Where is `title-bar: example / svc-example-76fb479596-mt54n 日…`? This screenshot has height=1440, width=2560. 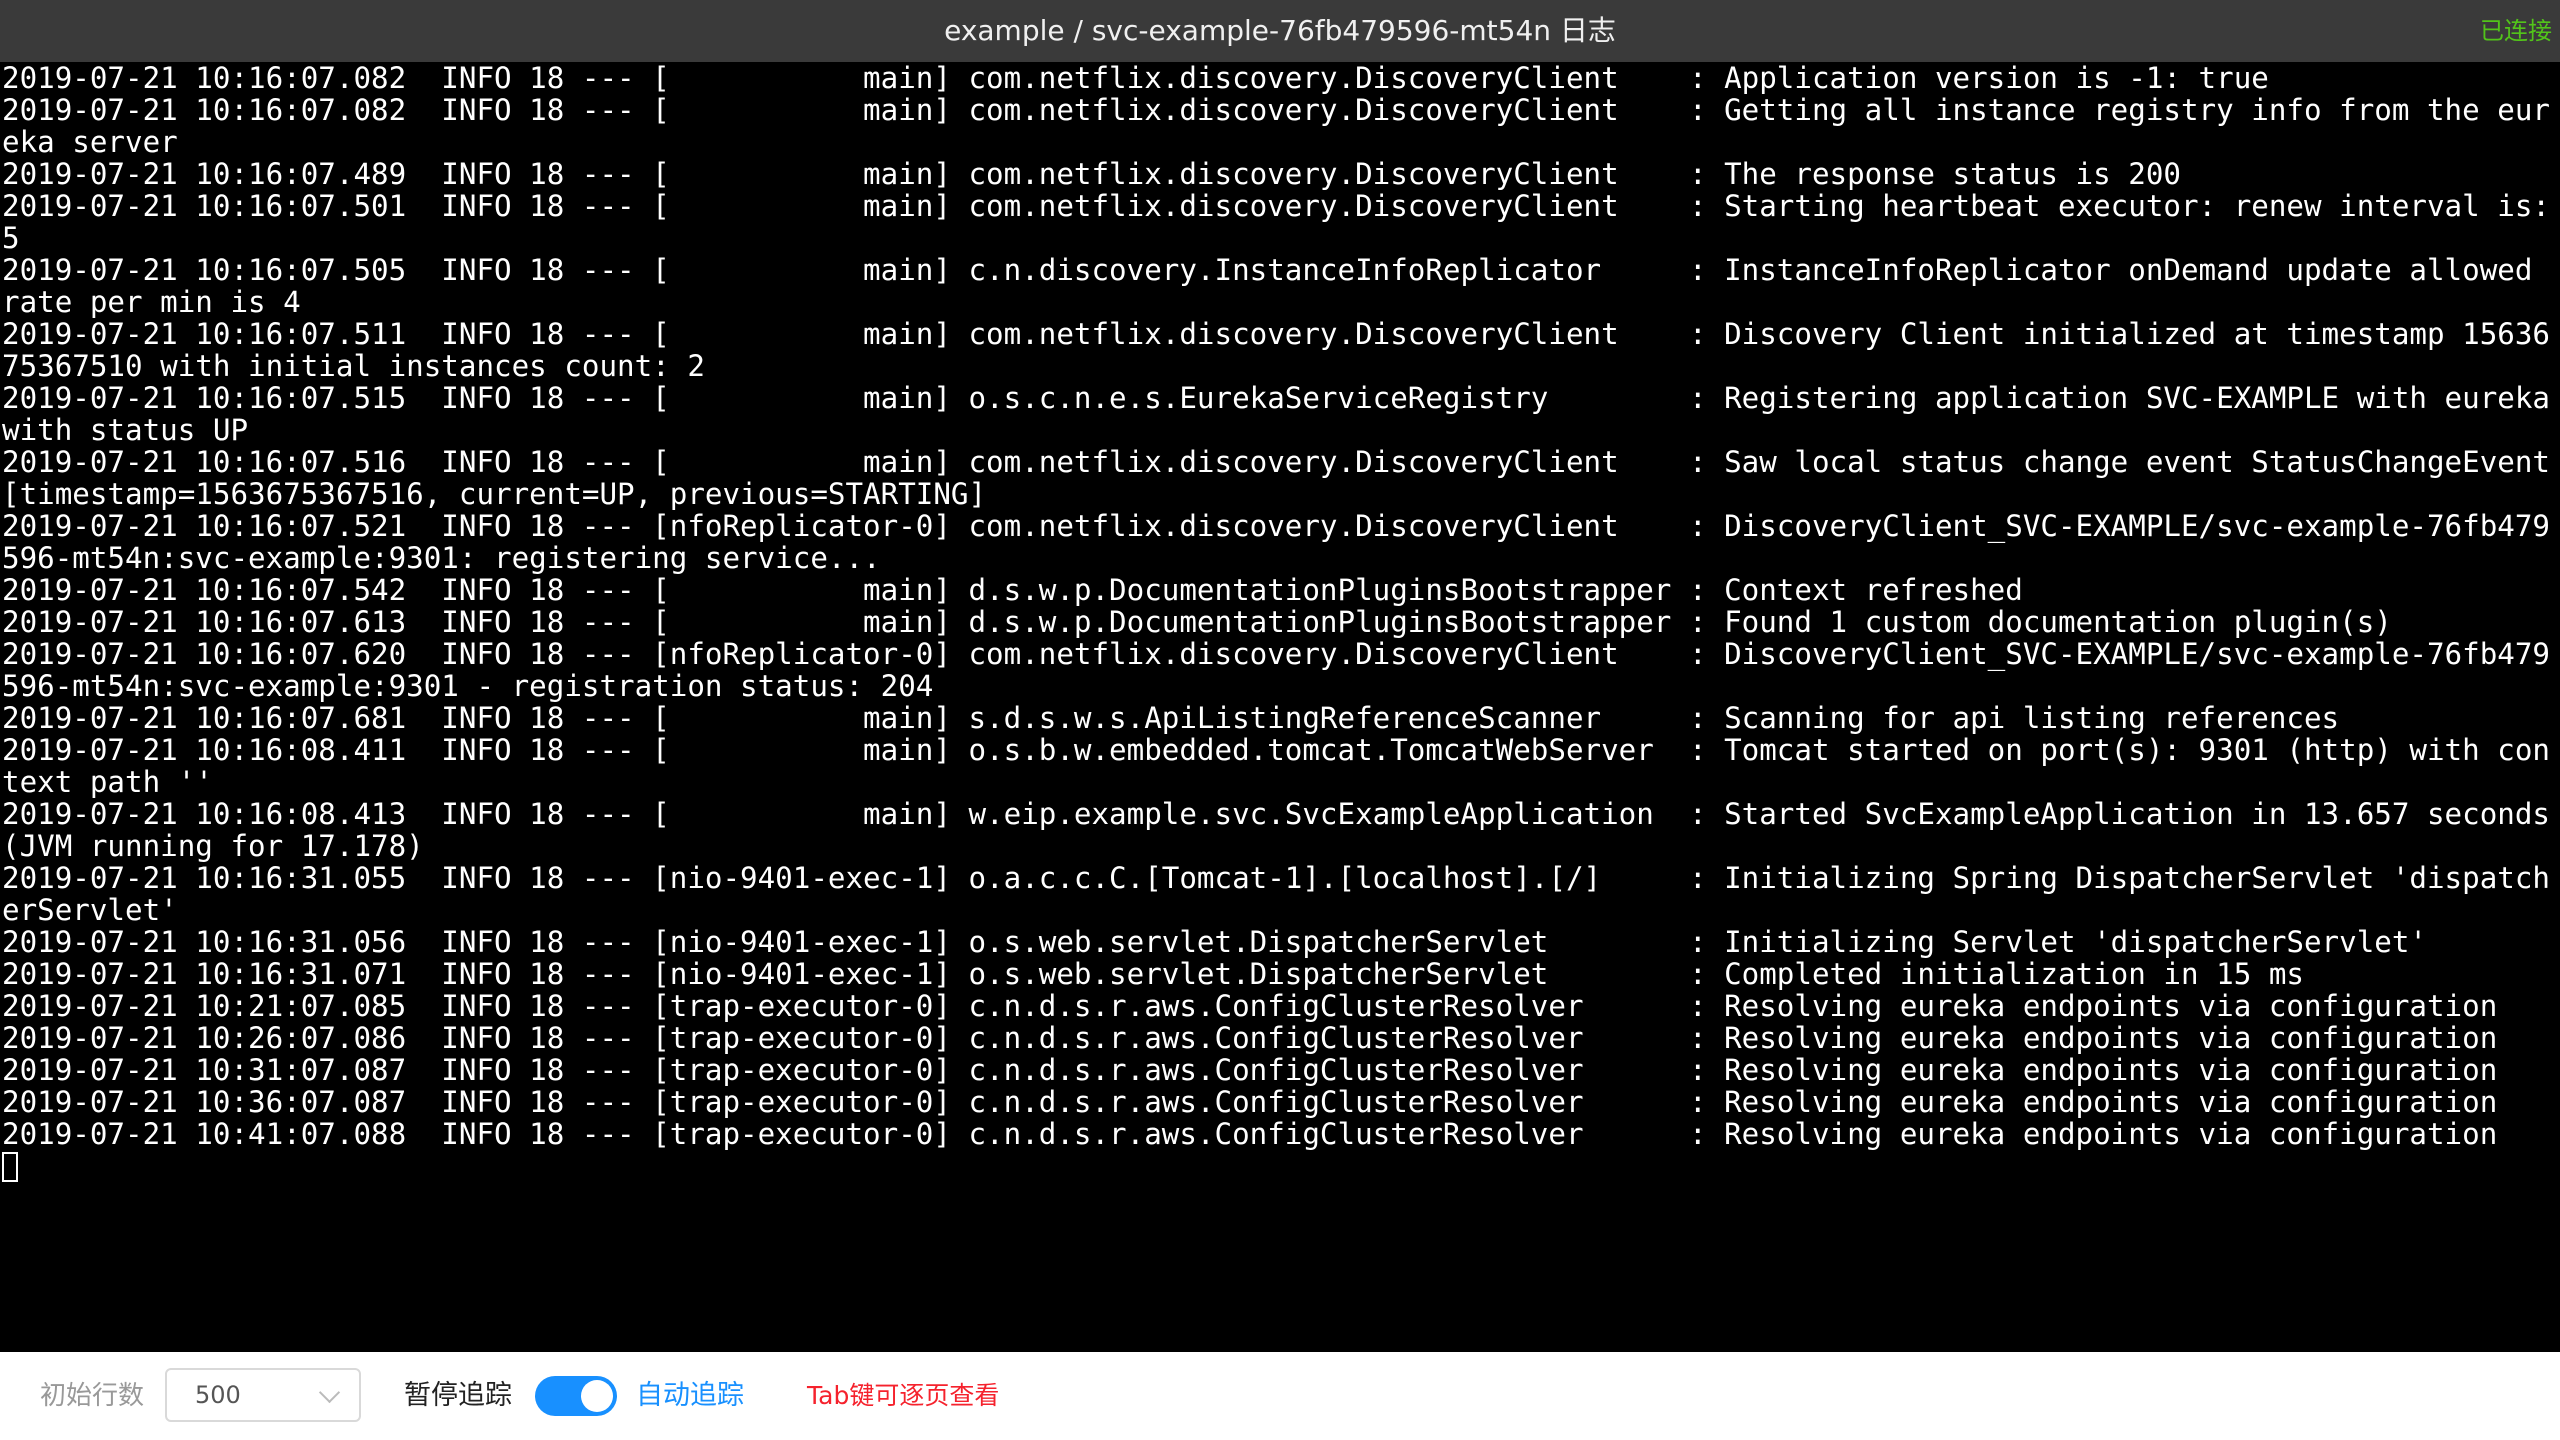
title-bar: example / svc-example-76fb479596-mt54n 日… is located at coordinates (1280, 31).